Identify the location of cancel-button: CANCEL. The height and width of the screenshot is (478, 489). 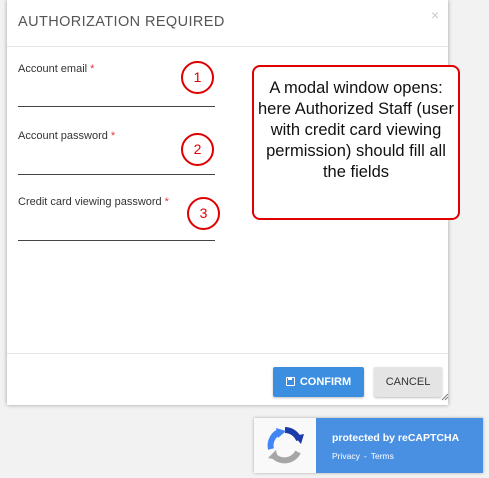
(408, 382).